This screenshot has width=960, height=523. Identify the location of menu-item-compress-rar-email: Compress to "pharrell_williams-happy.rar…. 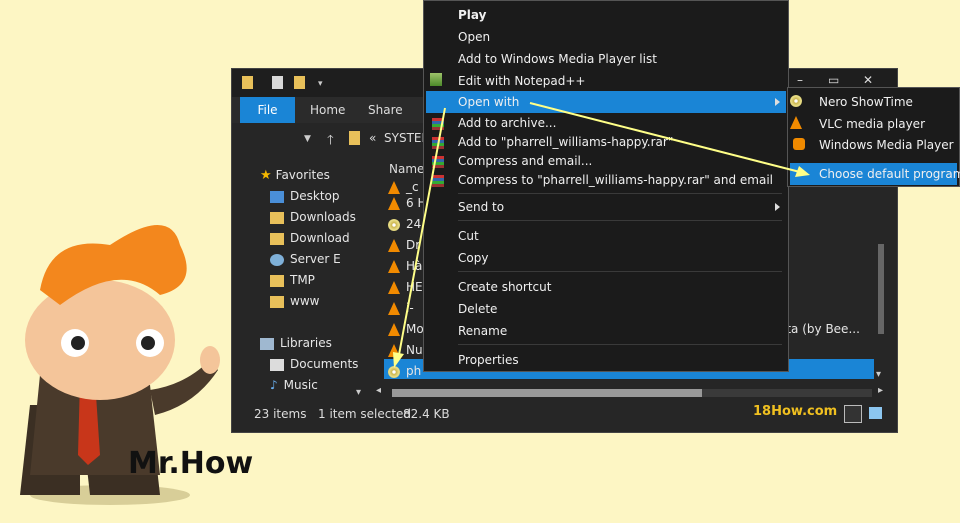
(615, 180).